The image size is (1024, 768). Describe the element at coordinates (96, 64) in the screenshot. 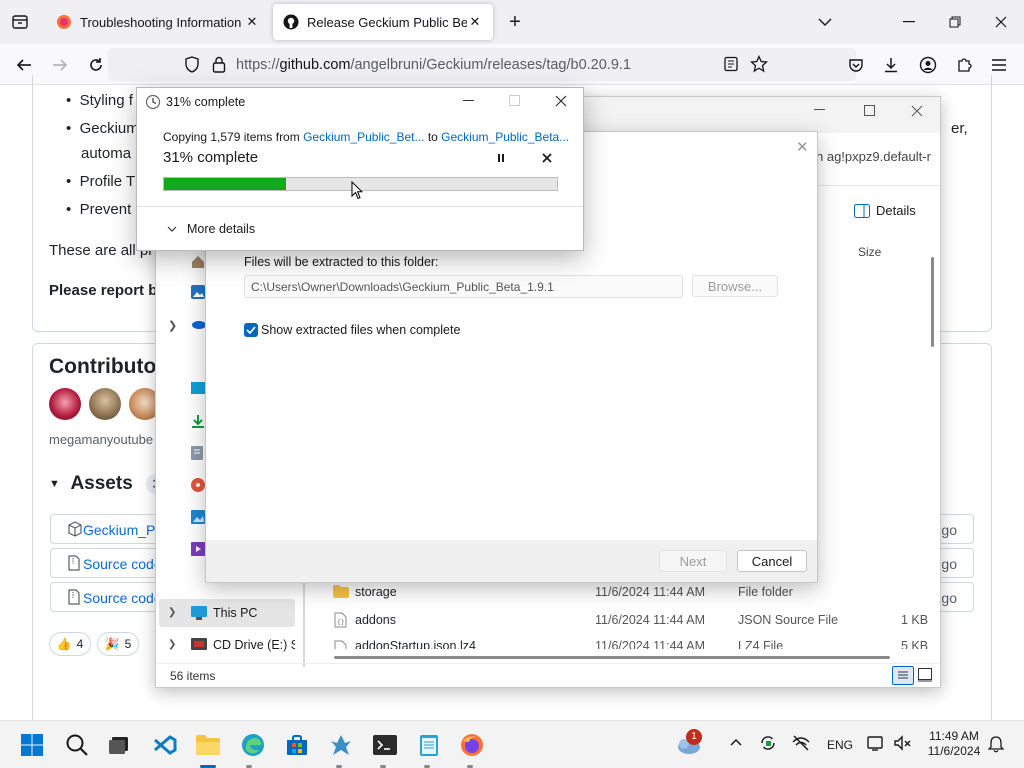

I see `reload-icon` at that location.